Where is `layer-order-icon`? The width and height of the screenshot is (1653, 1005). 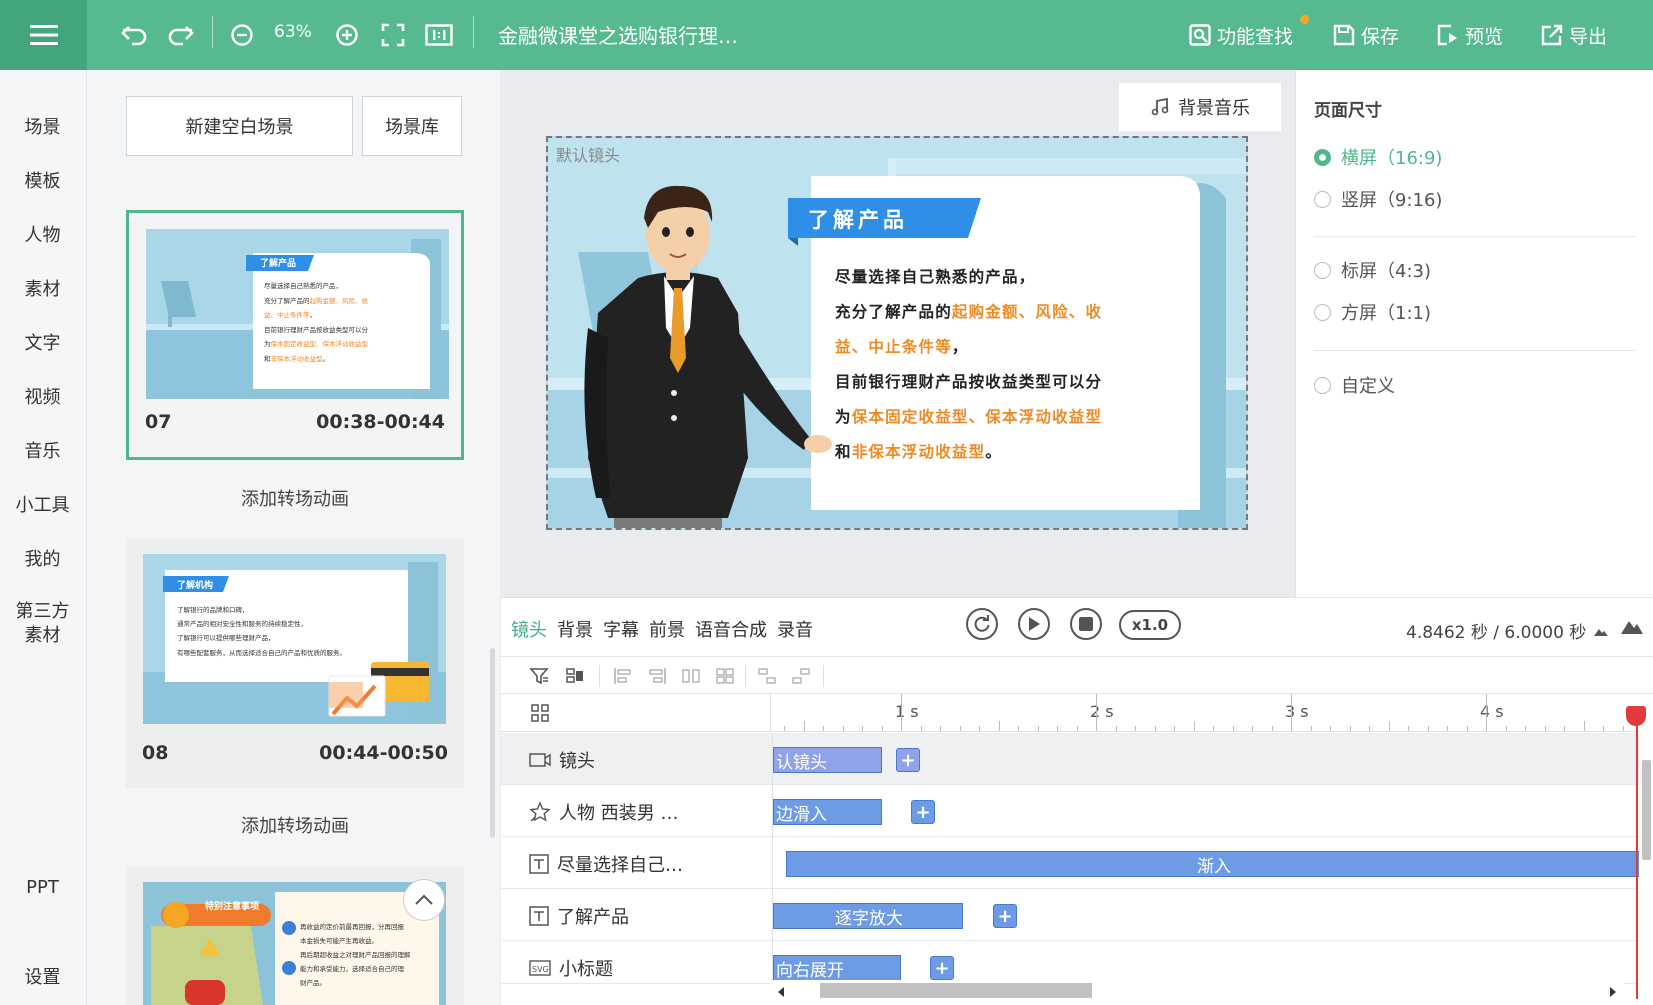 layer-order-icon is located at coordinates (575, 676).